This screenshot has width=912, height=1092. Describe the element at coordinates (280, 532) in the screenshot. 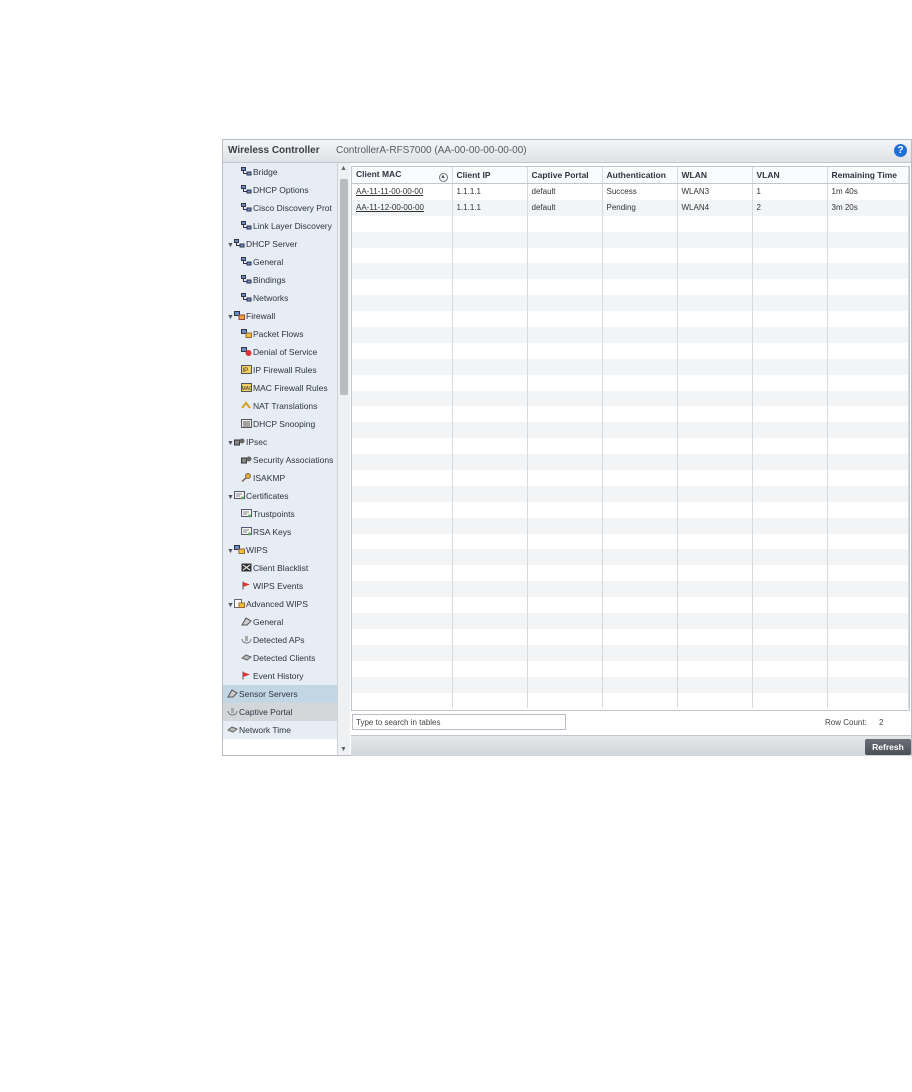

I see `sidebar-item-rsa-keys: RSA Keys` at that location.